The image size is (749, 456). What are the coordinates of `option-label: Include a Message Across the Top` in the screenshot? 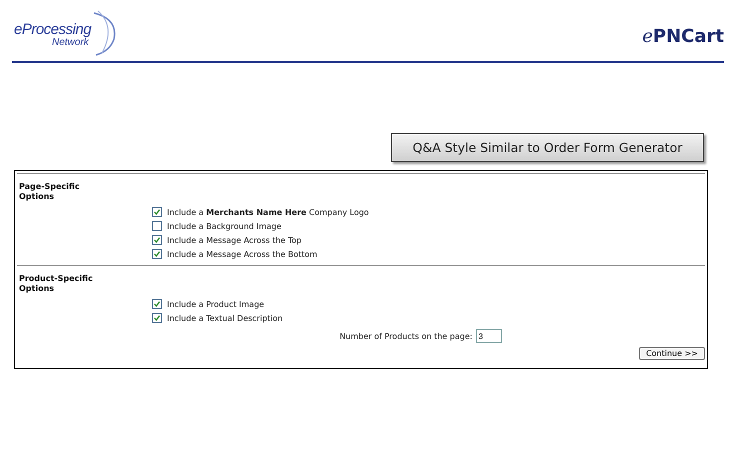 It's located at (234, 240).